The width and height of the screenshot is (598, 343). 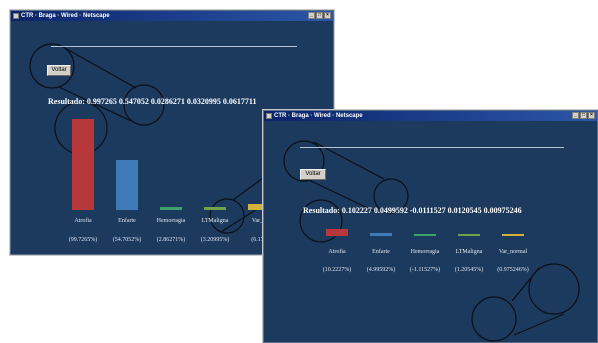 What do you see at coordinates (171, 221) in the screenshot?
I see `back-category-label: Hemorragia` at bounding box center [171, 221].